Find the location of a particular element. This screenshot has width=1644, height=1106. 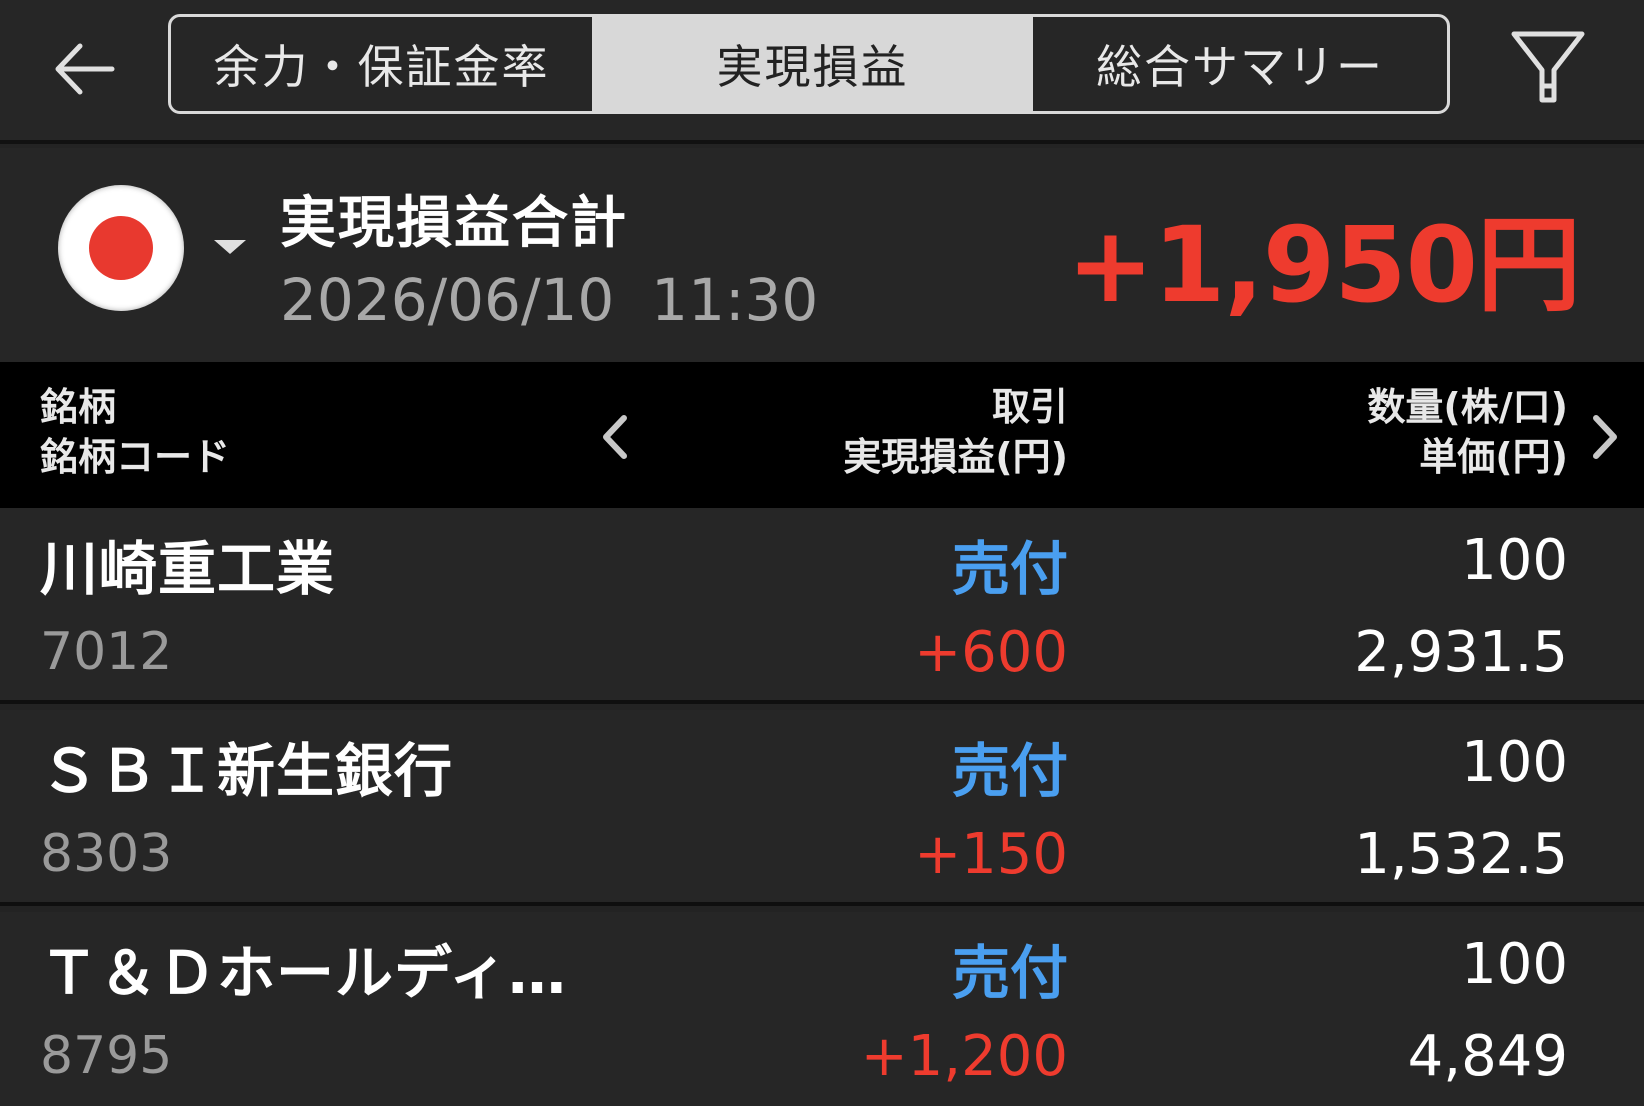

summary-total-value: +1,950円 is located at coordinates (1323, 265).